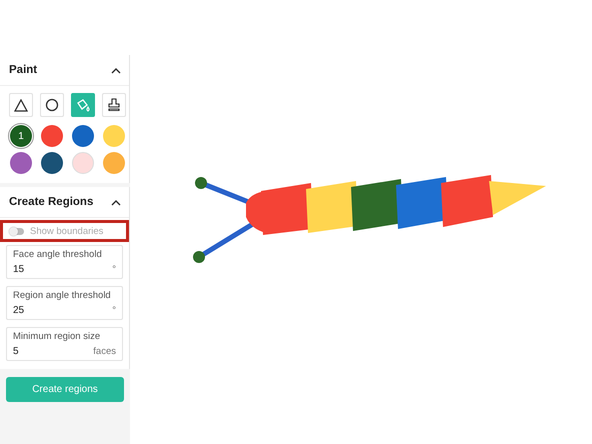  I want to click on panel-title: Create Regions, so click(51, 202).